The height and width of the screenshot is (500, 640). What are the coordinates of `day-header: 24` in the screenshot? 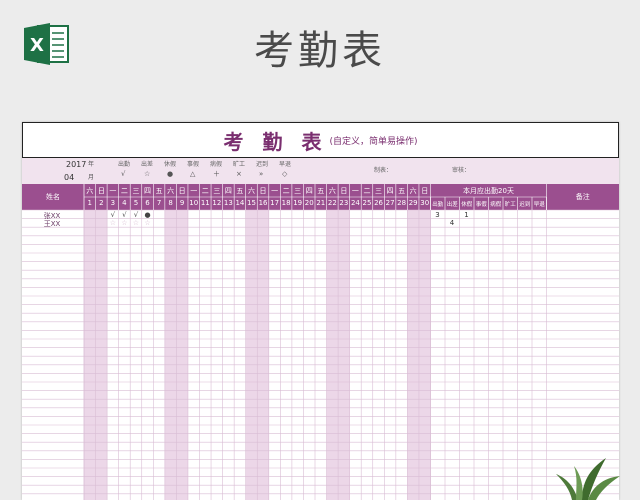 It's located at (355, 203).